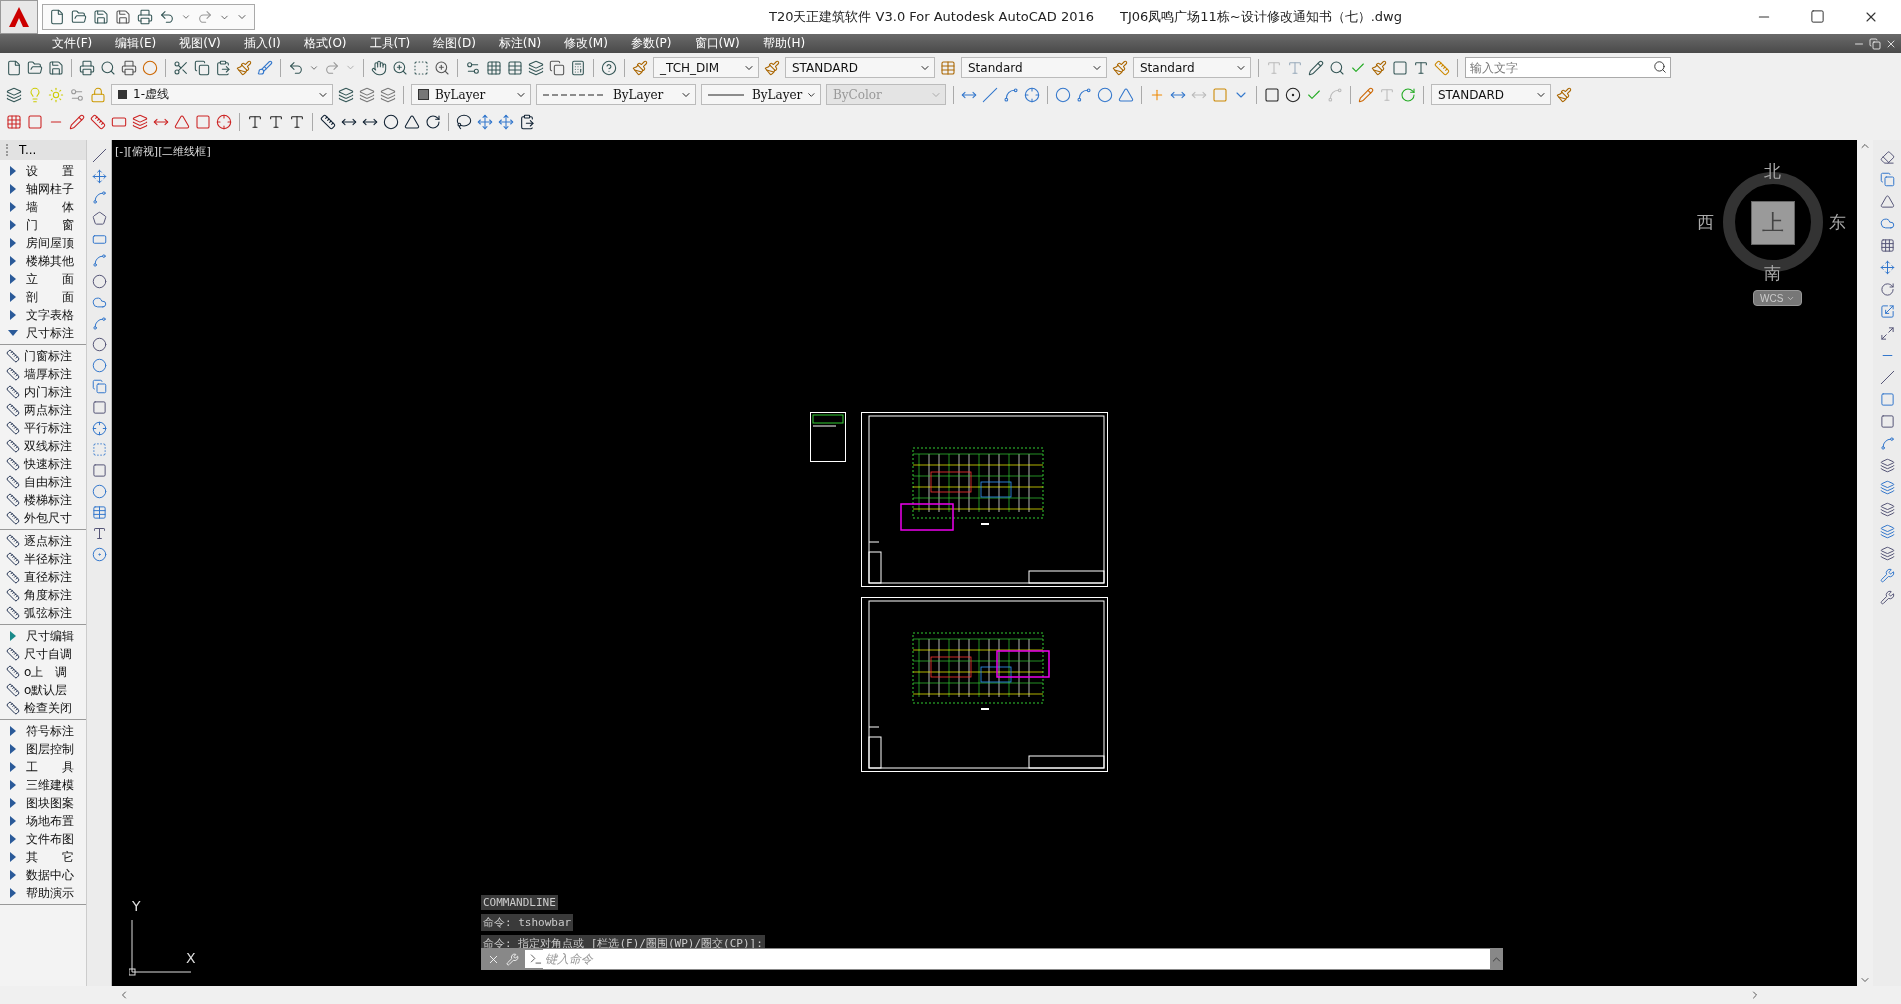 This screenshot has width=1901, height=1004. I want to click on text-brush-icon, so click(1379, 67).